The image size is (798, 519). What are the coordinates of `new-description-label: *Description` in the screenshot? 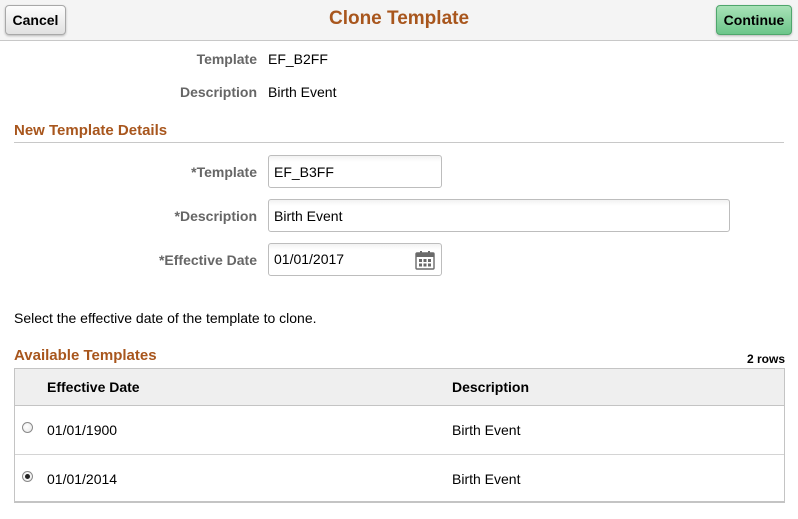 It's located at (215, 216).